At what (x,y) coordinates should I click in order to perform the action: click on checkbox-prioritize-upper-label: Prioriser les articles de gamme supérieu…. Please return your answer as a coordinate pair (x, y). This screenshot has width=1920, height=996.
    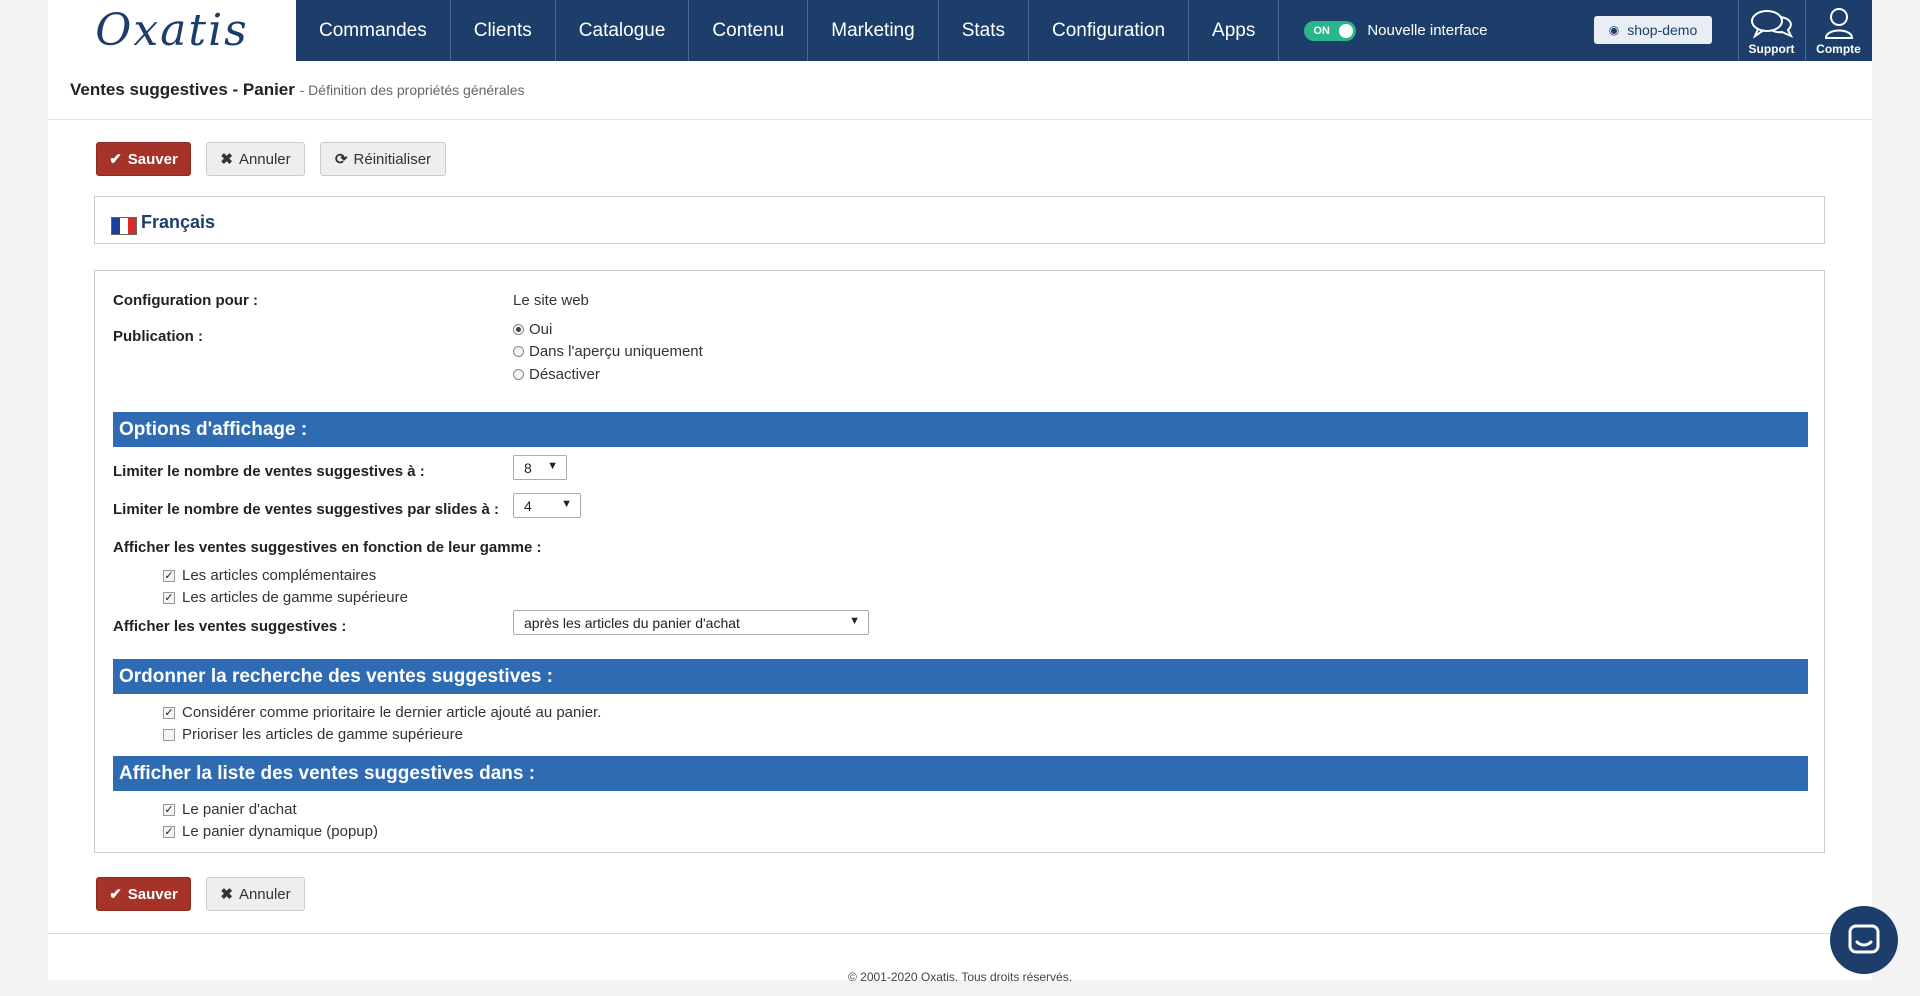
    Looking at the image, I should click on (322, 734).